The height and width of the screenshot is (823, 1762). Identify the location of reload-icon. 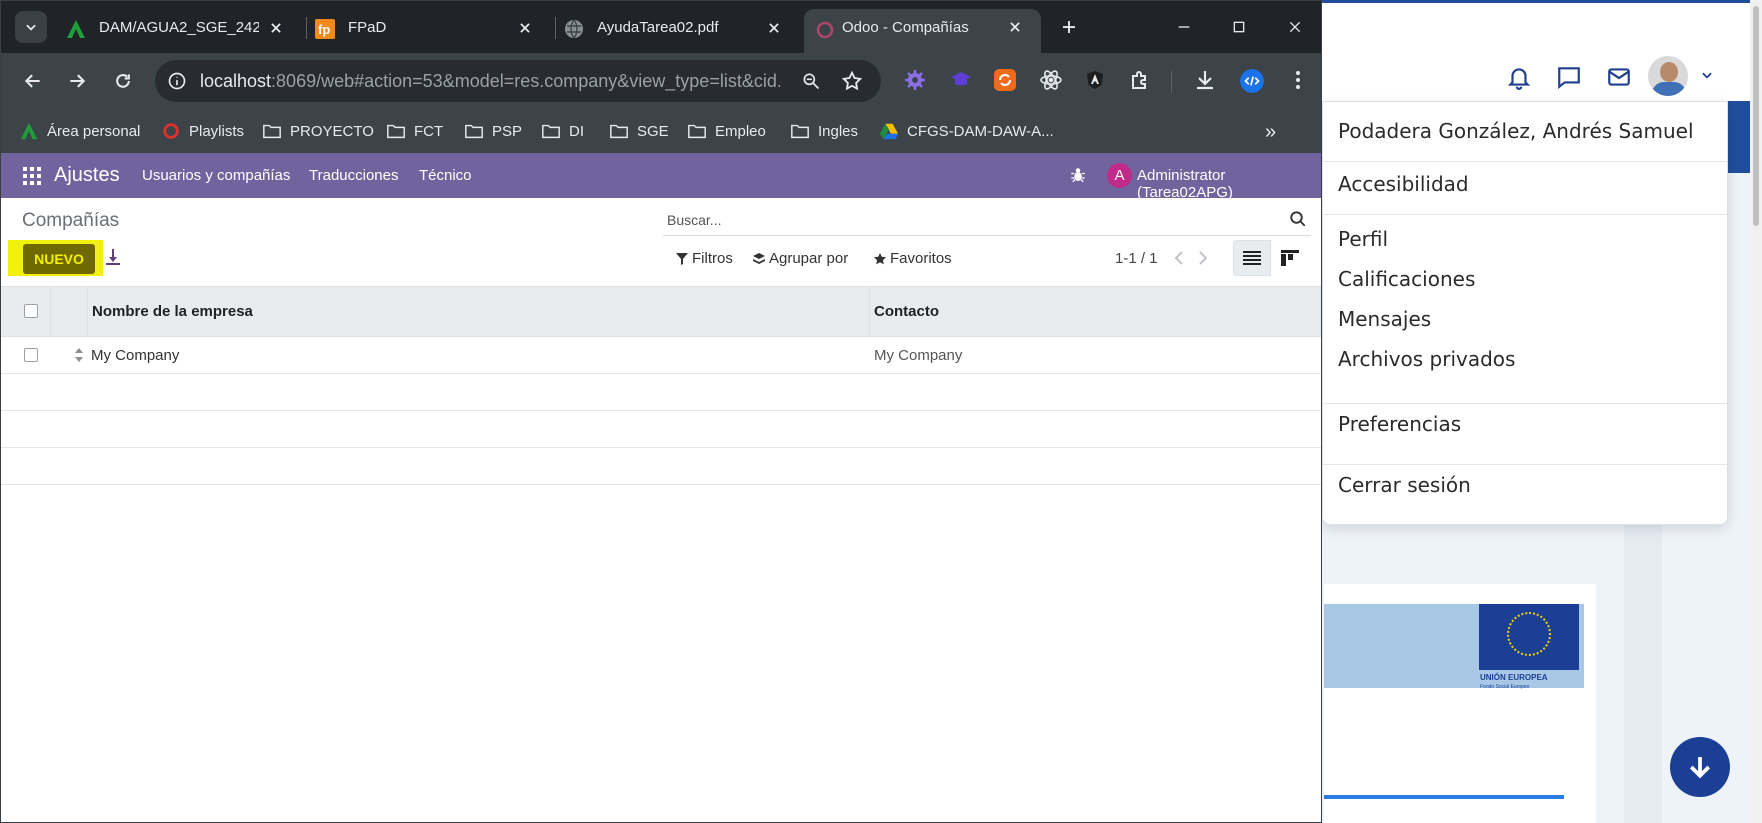
(123, 81).